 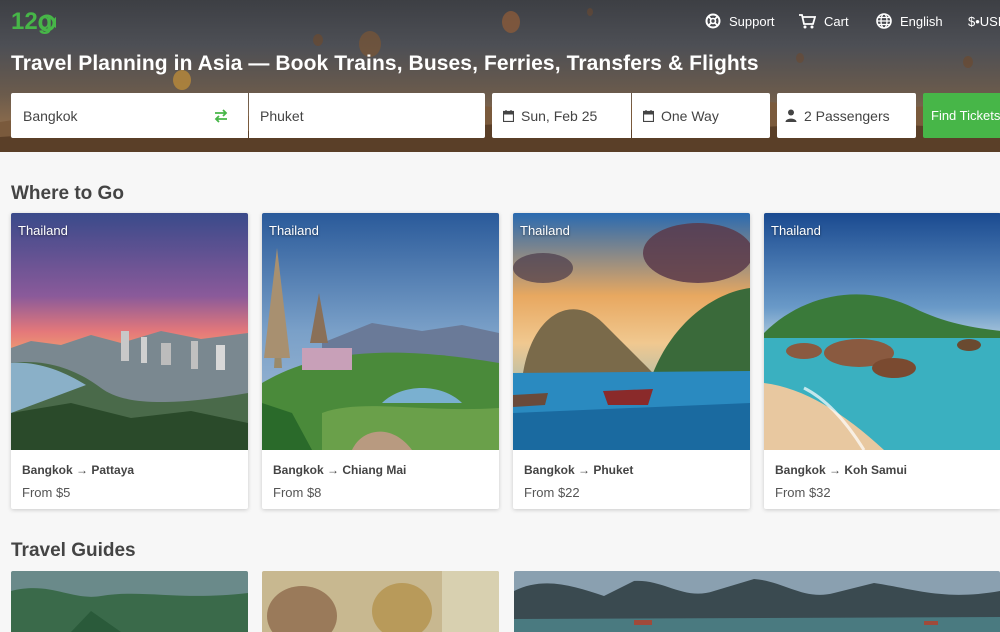 I want to click on to-value: Phuket, so click(x=282, y=115).